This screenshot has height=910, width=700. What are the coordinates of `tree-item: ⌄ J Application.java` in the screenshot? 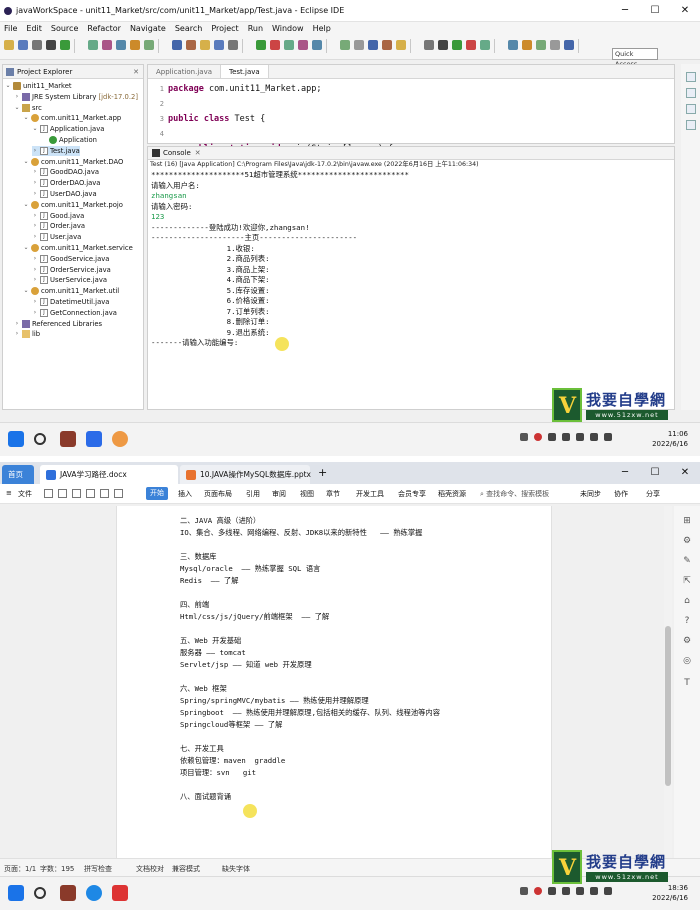 It's located at (68, 129).